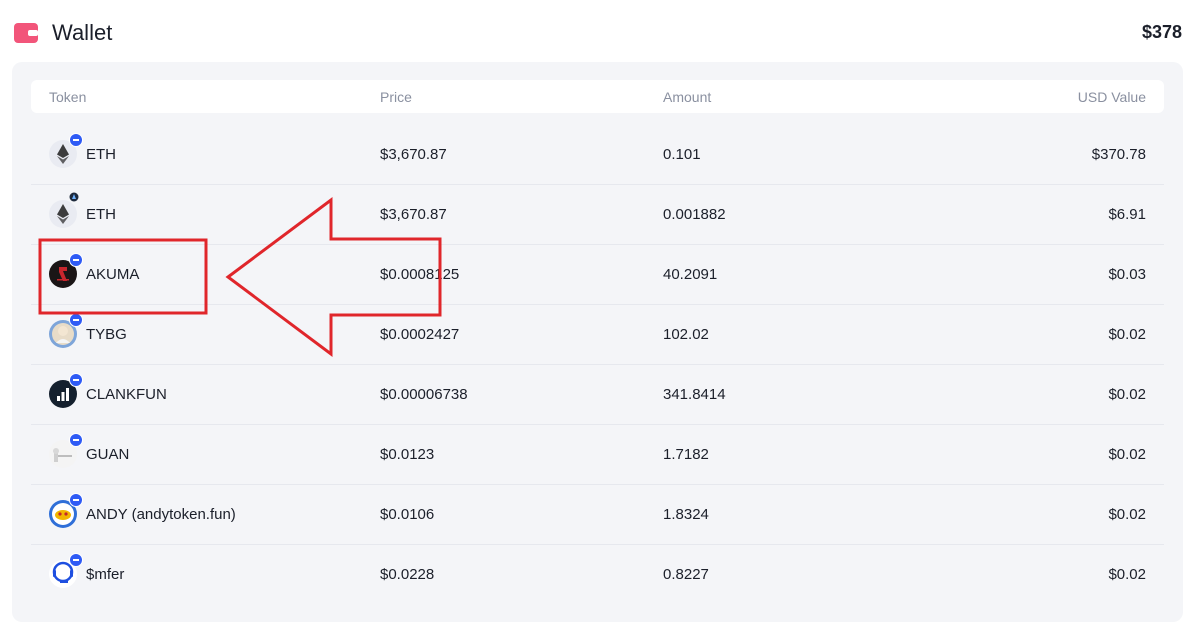  I want to click on token-name: ANDY (andytoken.fun), so click(161, 514).